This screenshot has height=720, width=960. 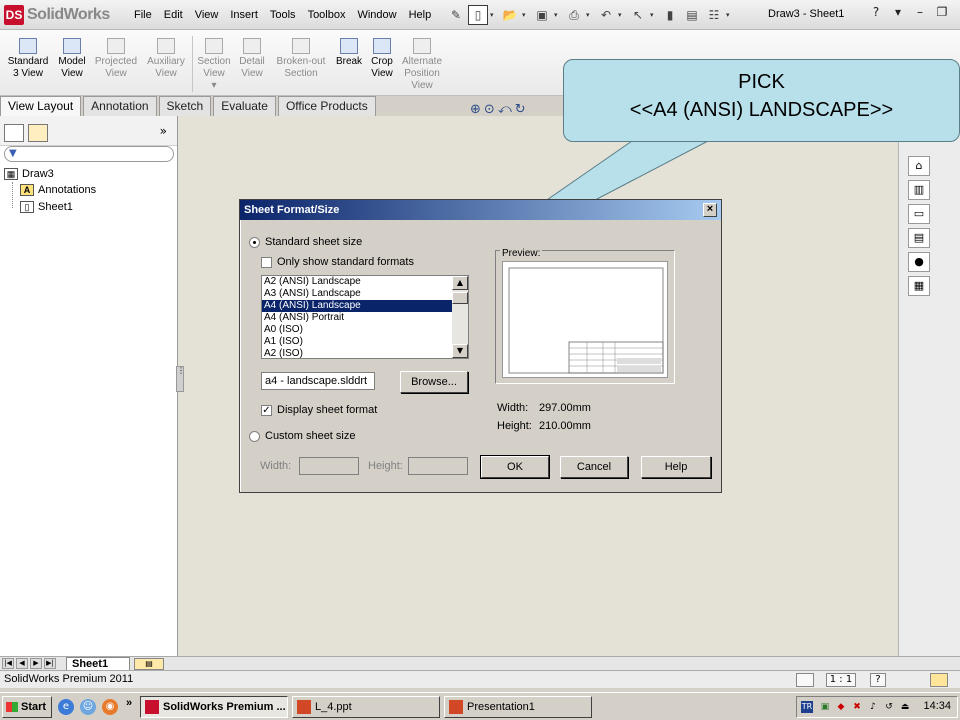 I want to click on save-dropdown-icon: ▾, so click(x=558, y=15).